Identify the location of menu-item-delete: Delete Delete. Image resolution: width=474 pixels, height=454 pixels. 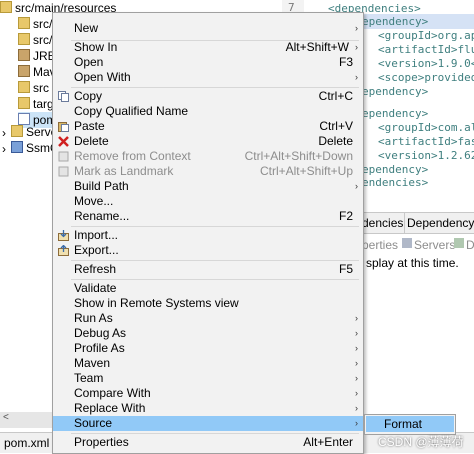
(208, 141).